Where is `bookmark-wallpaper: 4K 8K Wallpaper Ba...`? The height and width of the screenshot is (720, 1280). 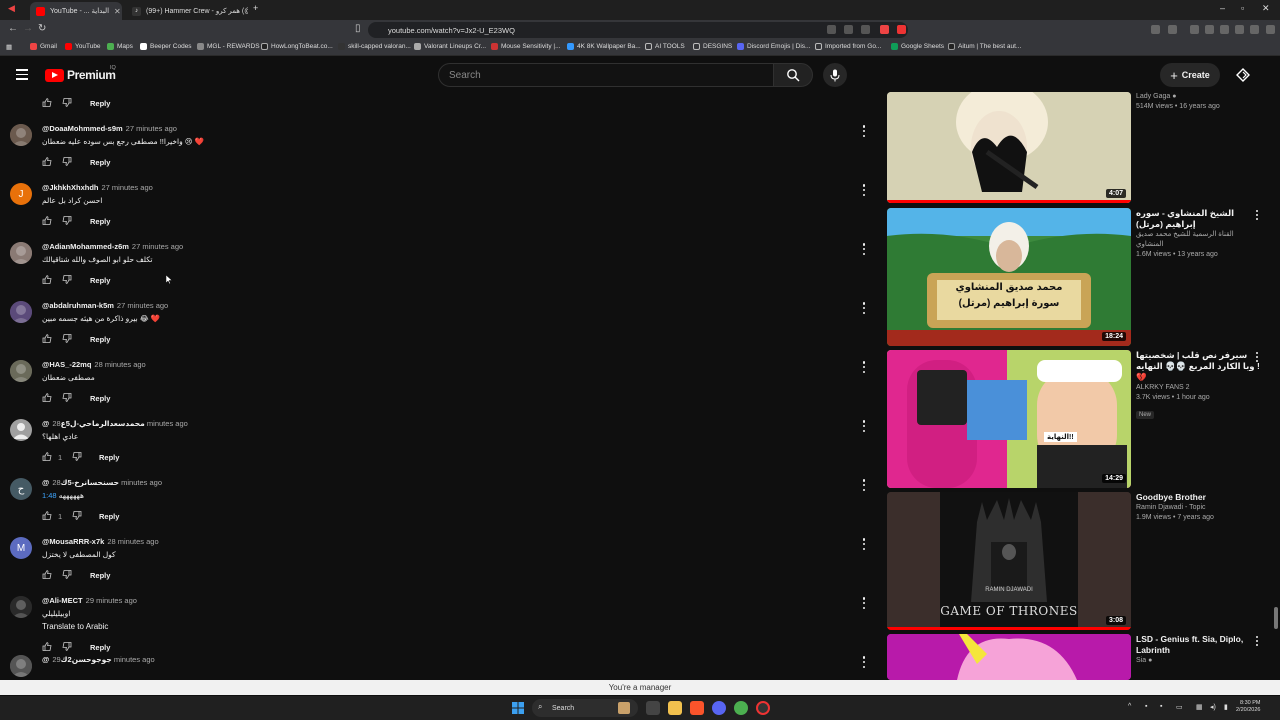 bookmark-wallpaper: 4K 8K Wallpaper Ba... is located at coordinates (604, 46).